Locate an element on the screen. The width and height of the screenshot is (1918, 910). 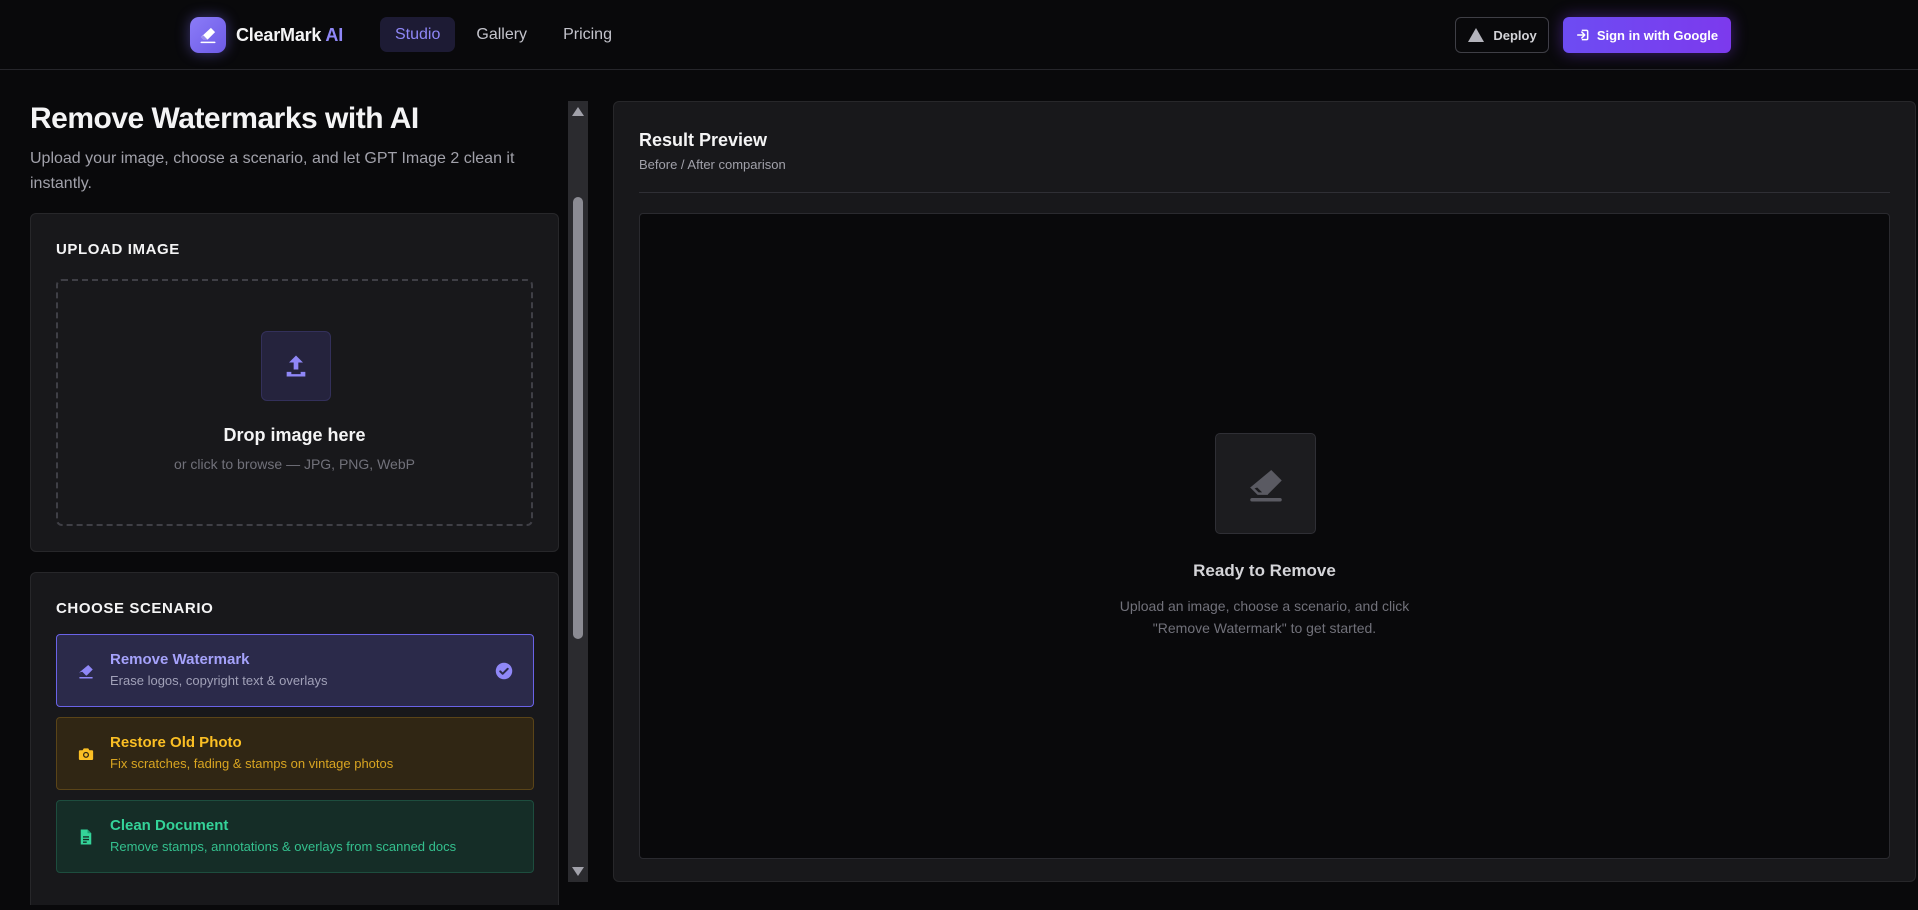
document-icon is located at coordinates (86, 837).